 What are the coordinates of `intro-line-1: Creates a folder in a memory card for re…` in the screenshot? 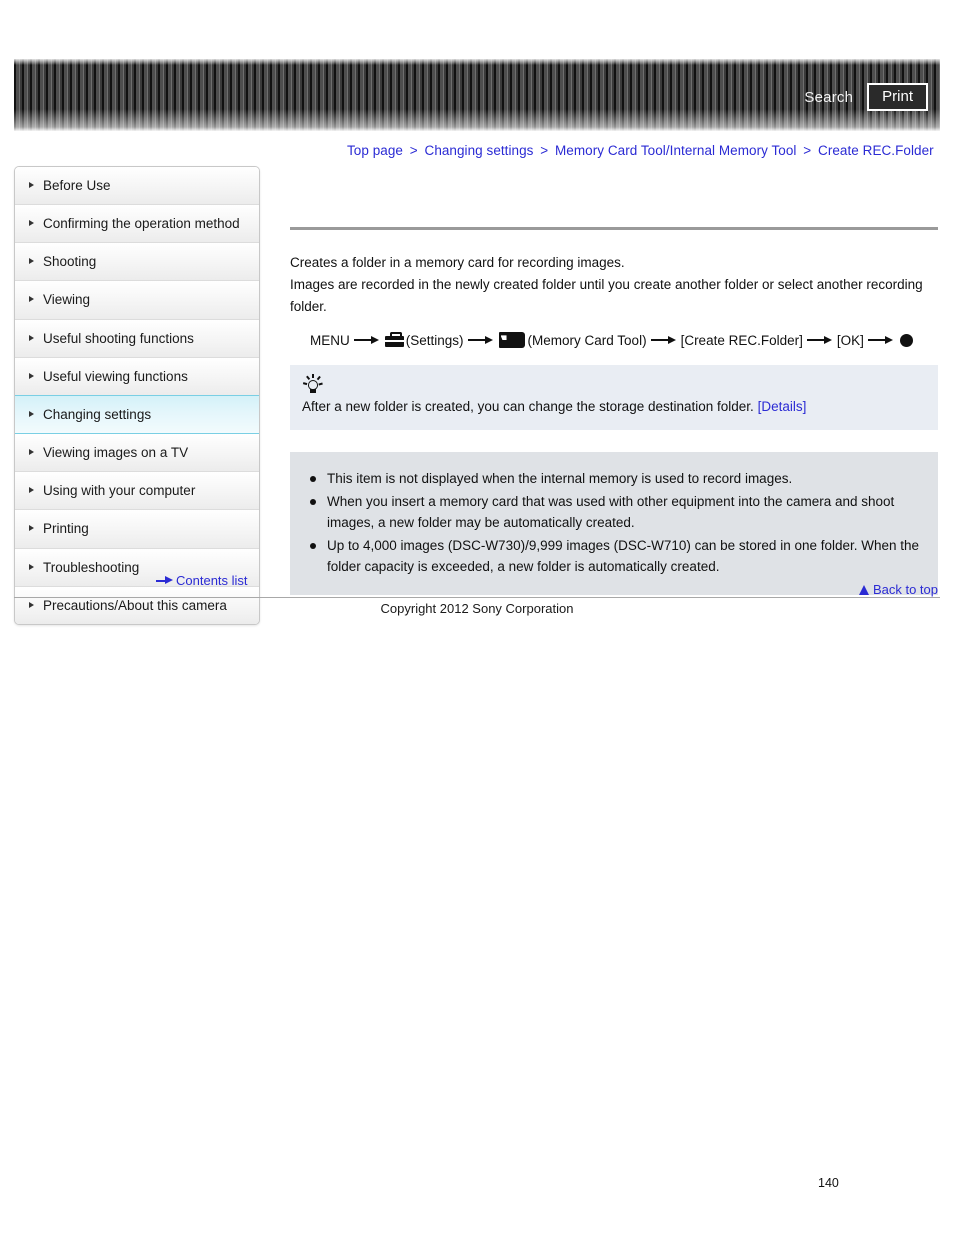 It's located at (457, 262).